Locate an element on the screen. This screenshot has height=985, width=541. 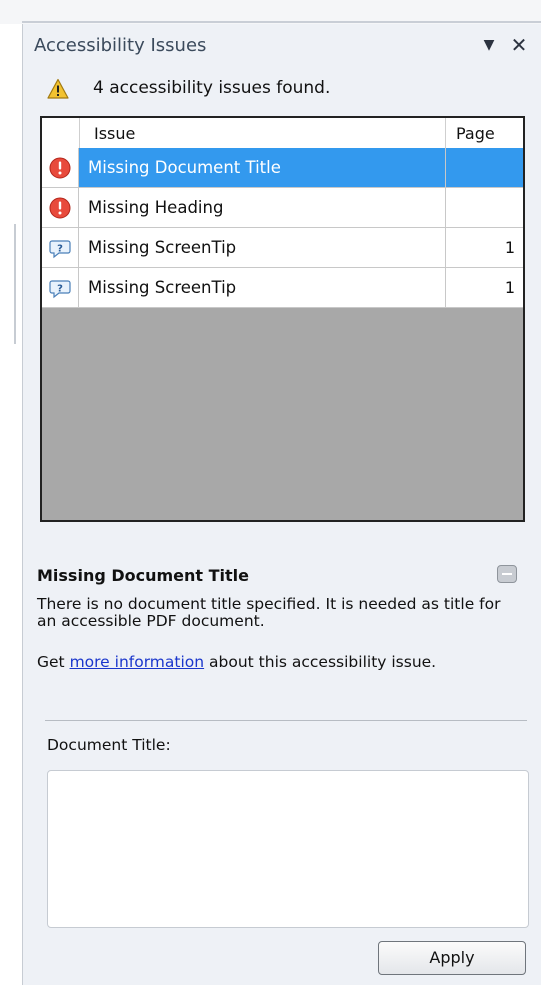
collapse-detail-icon is located at coordinates (507, 574).